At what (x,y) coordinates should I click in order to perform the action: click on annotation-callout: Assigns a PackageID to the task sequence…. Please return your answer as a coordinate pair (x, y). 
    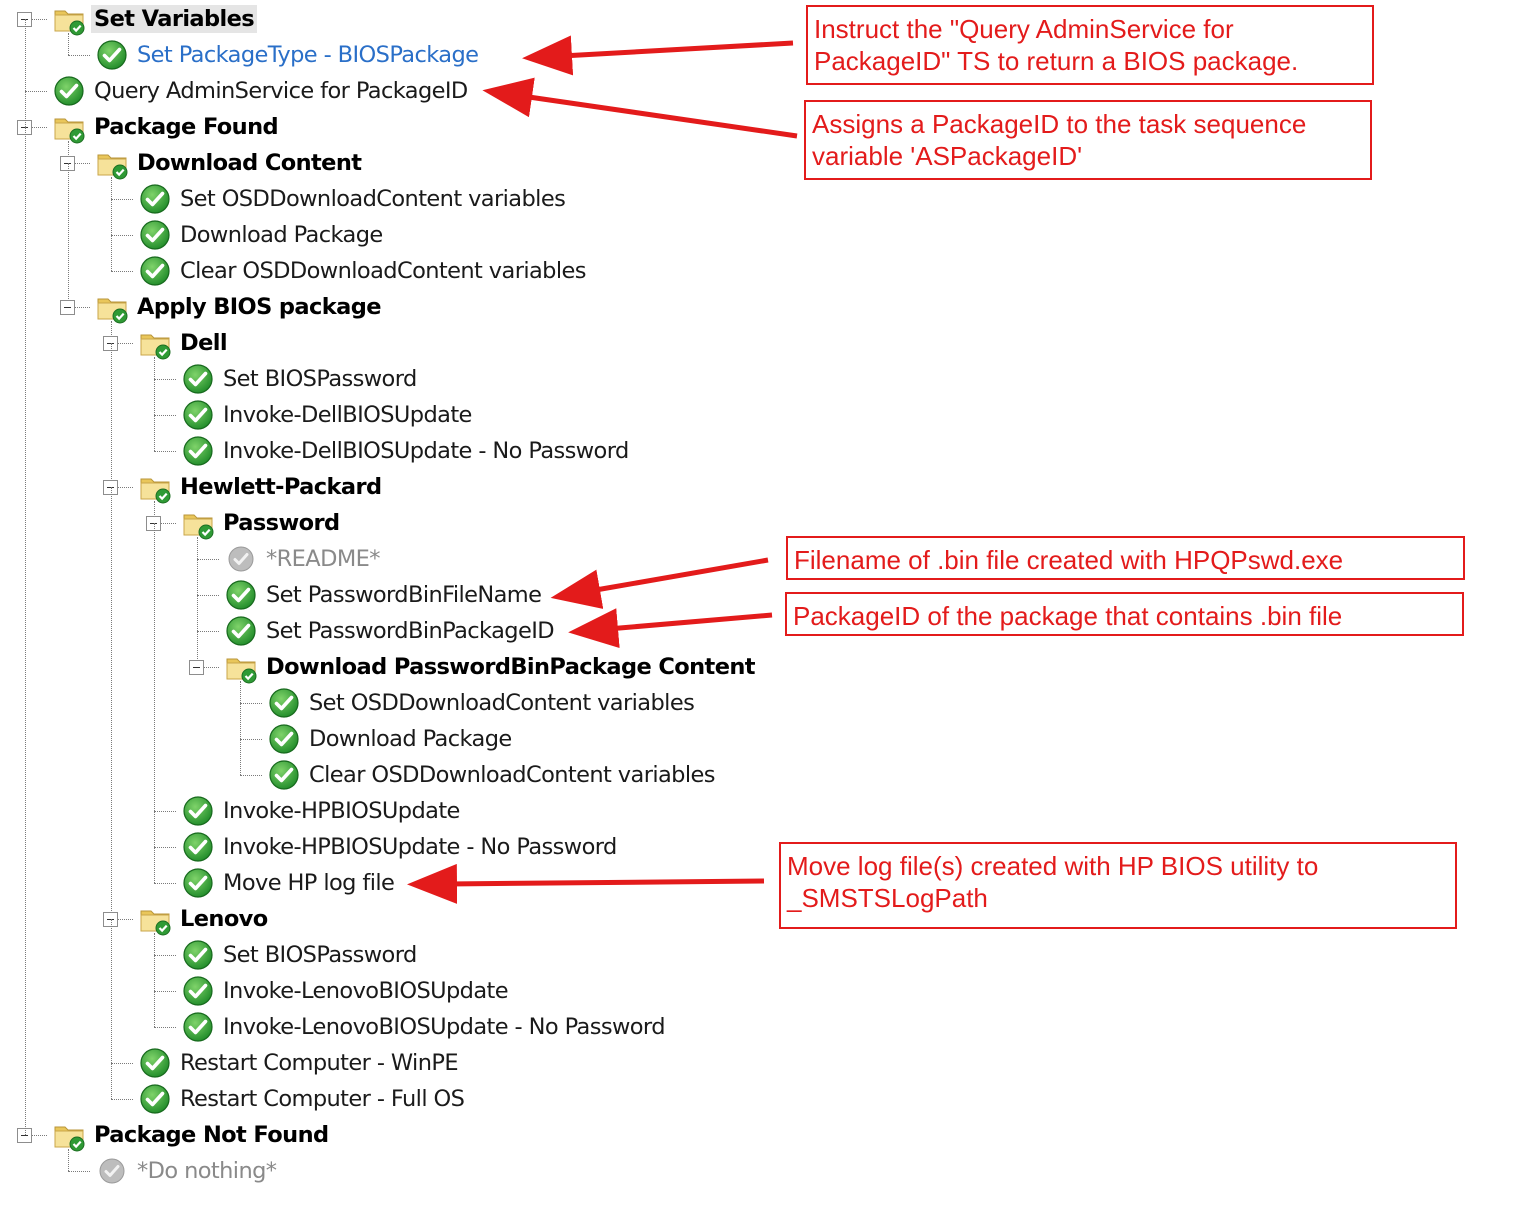
    Looking at the image, I should click on (1088, 140).